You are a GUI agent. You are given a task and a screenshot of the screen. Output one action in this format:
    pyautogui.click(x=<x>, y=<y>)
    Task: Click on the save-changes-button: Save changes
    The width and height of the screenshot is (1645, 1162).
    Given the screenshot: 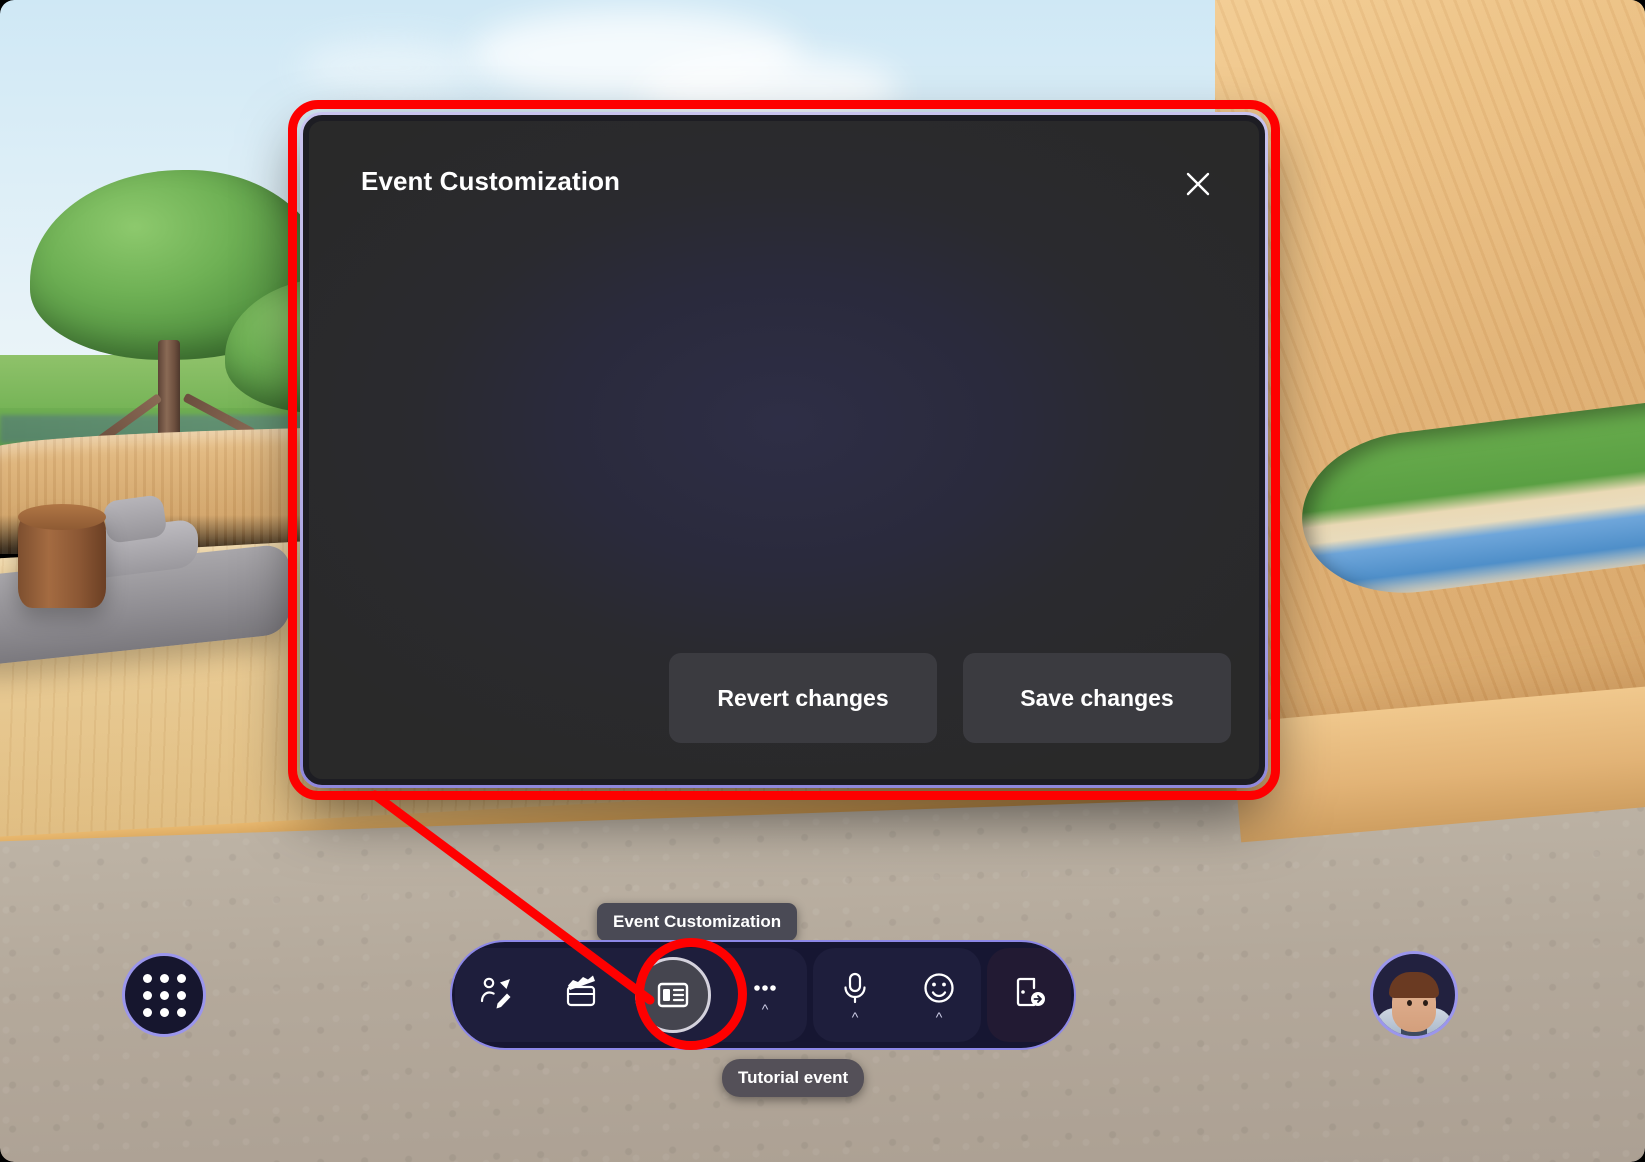 What is the action you would take?
    pyautogui.click(x=1097, y=698)
    